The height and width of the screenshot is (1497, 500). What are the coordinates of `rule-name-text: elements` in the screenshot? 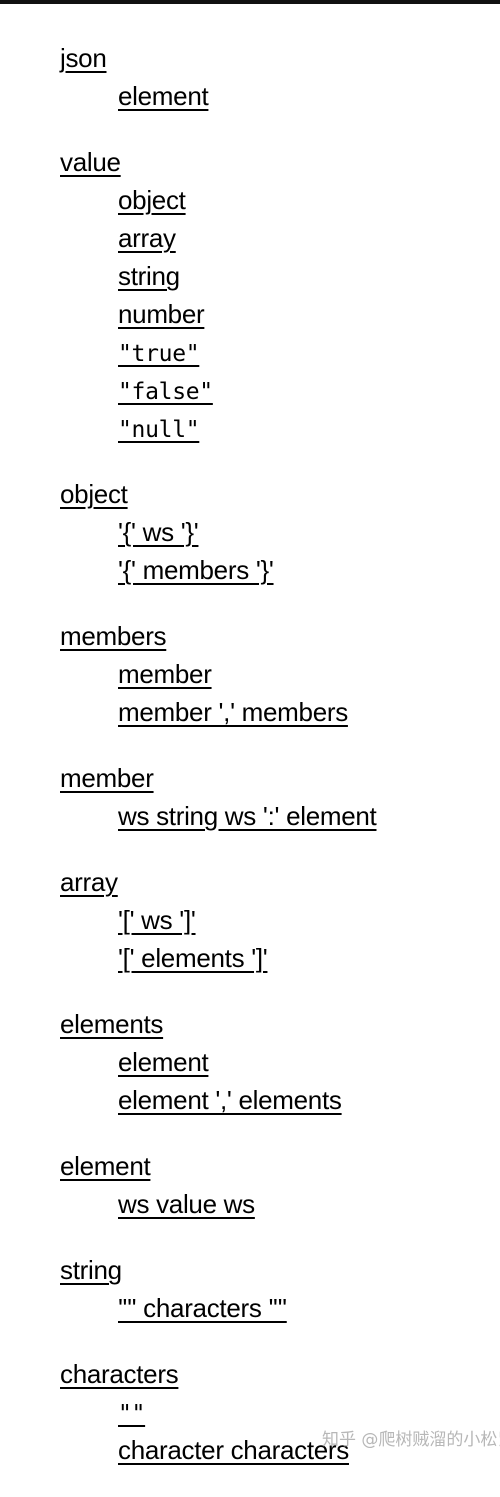 It's located at (112, 1024).